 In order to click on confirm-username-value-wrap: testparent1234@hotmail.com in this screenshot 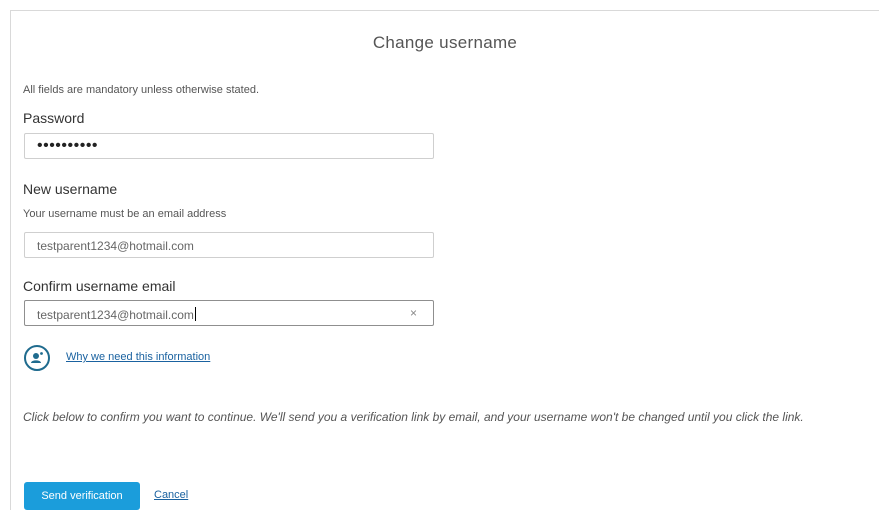, I will do `click(116, 314)`.